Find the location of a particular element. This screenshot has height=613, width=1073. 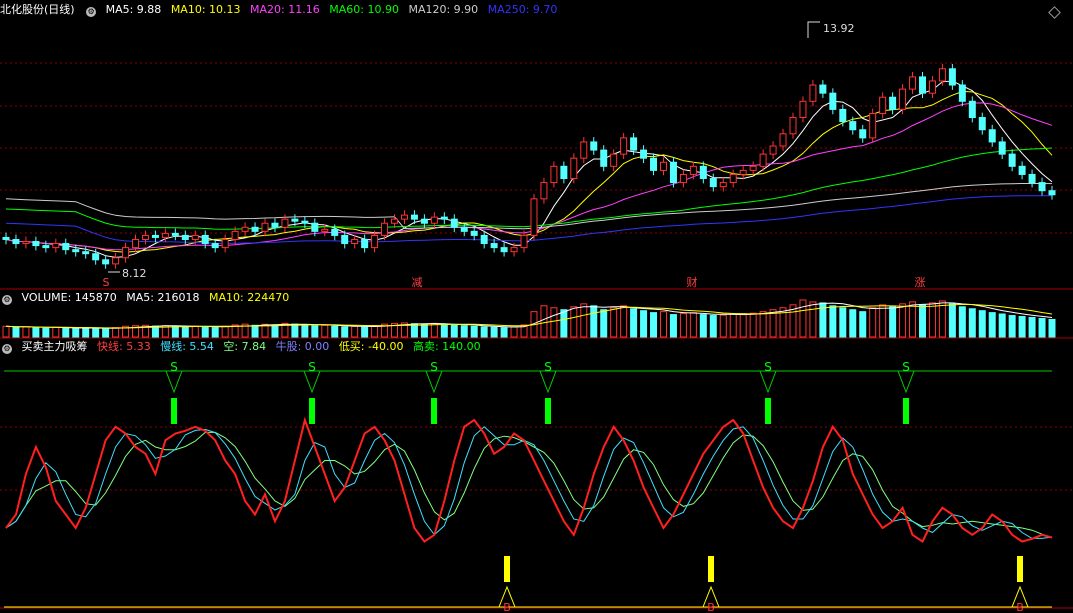

signal-marker: S is located at coordinates (106, 282).